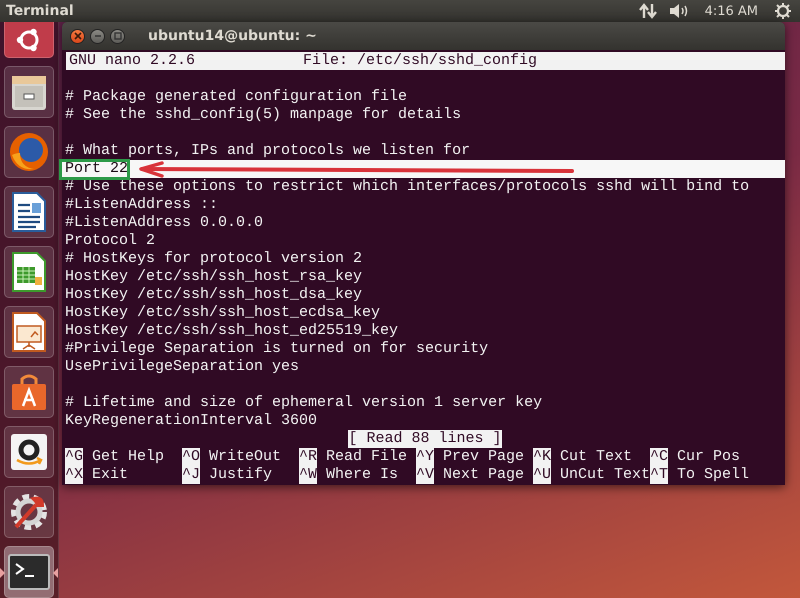 Image resolution: width=800 pixels, height=598 pixels. Describe the element at coordinates (236, 97) in the screenshot. I see `code-line: # Package generated configuration file` at that location.